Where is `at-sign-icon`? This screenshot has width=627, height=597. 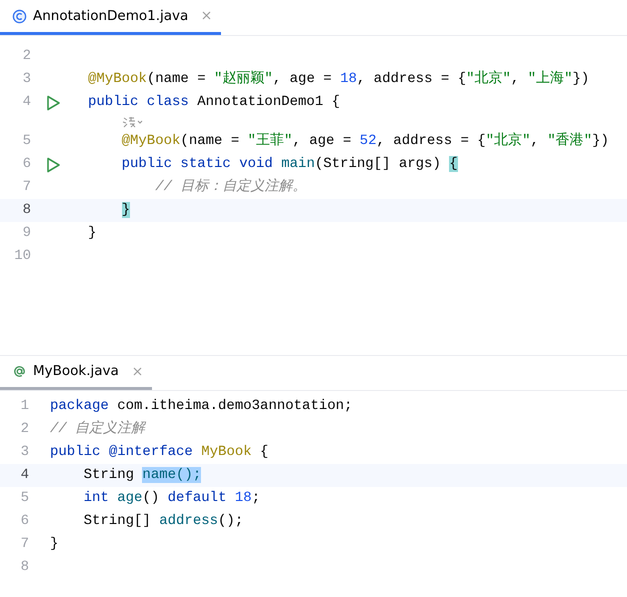
at-sign-icon is located at coordinates (19, 371).